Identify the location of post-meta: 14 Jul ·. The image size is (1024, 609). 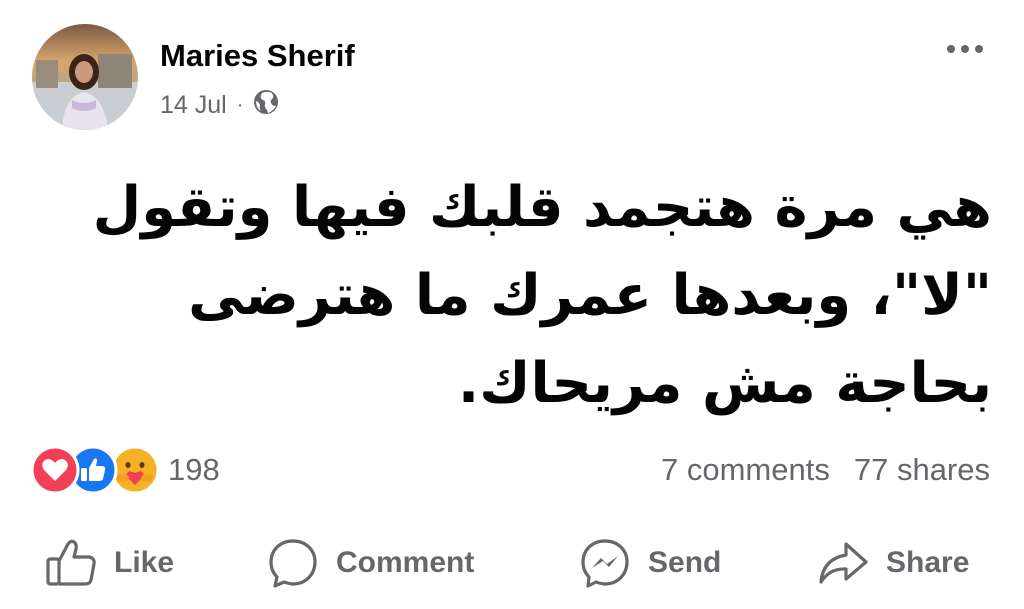
(219, 105).